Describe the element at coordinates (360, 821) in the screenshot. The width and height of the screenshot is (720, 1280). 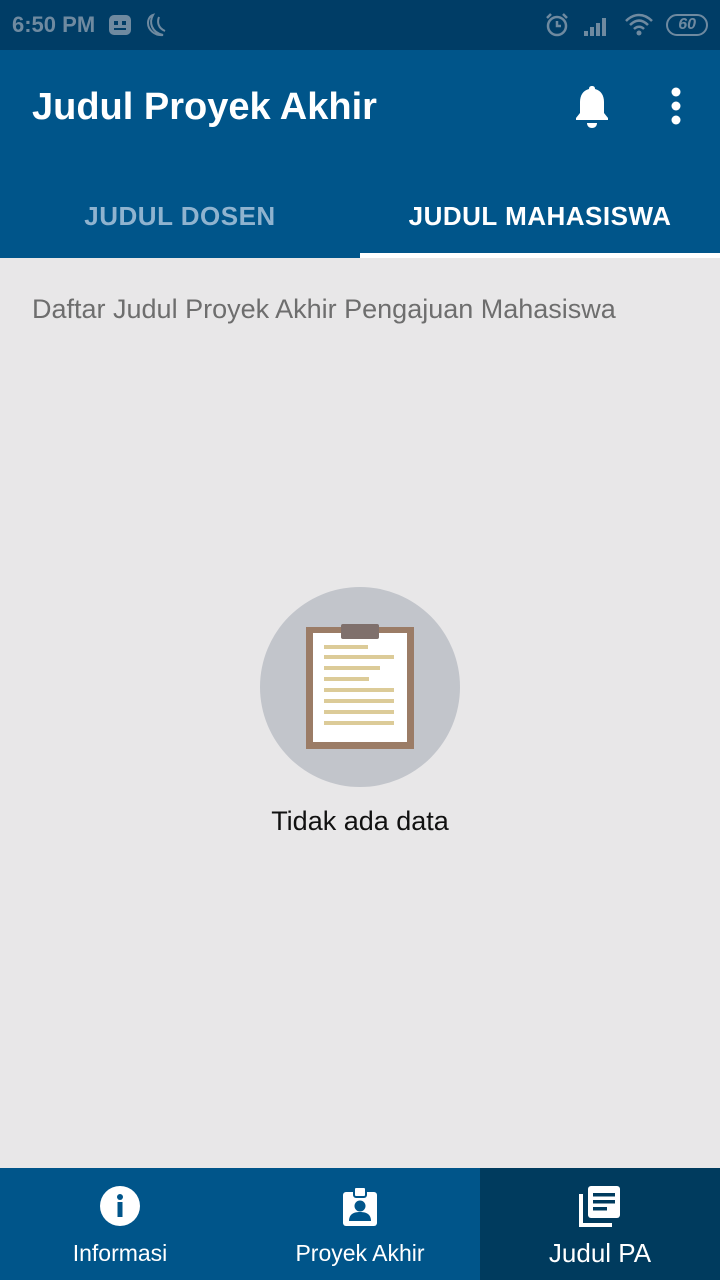
I see `empty-state-message: Tidak ada data` at that location.